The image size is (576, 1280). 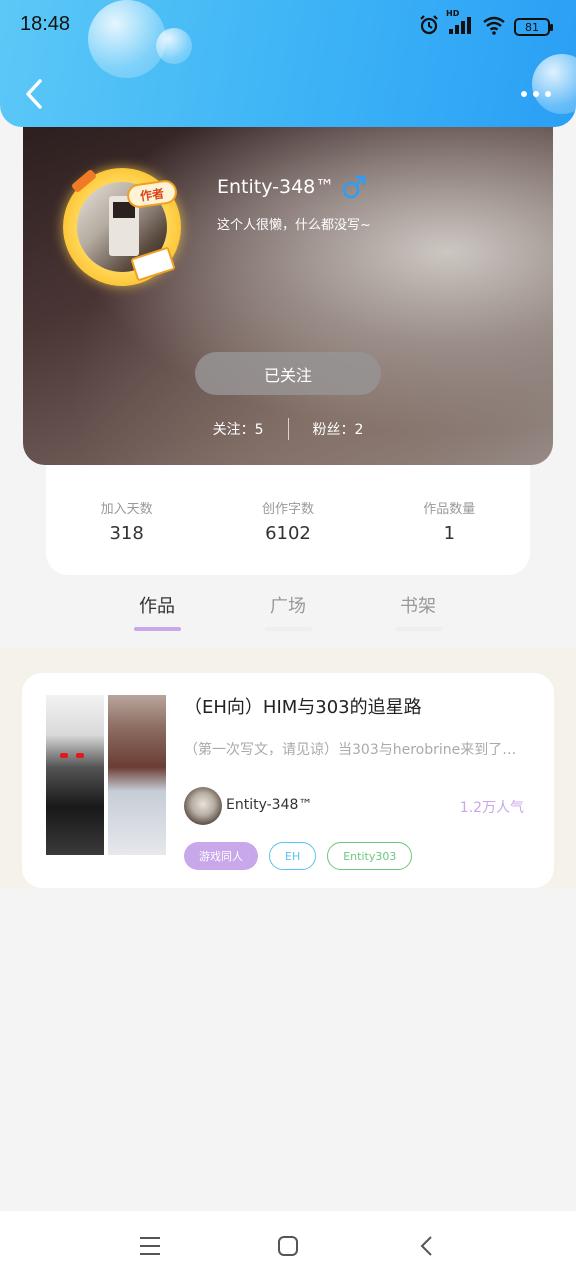 What do you see at coordinates (460, 24) in the screenshot?
I see `signal-icon: HD` at bounding box center [460, 24].